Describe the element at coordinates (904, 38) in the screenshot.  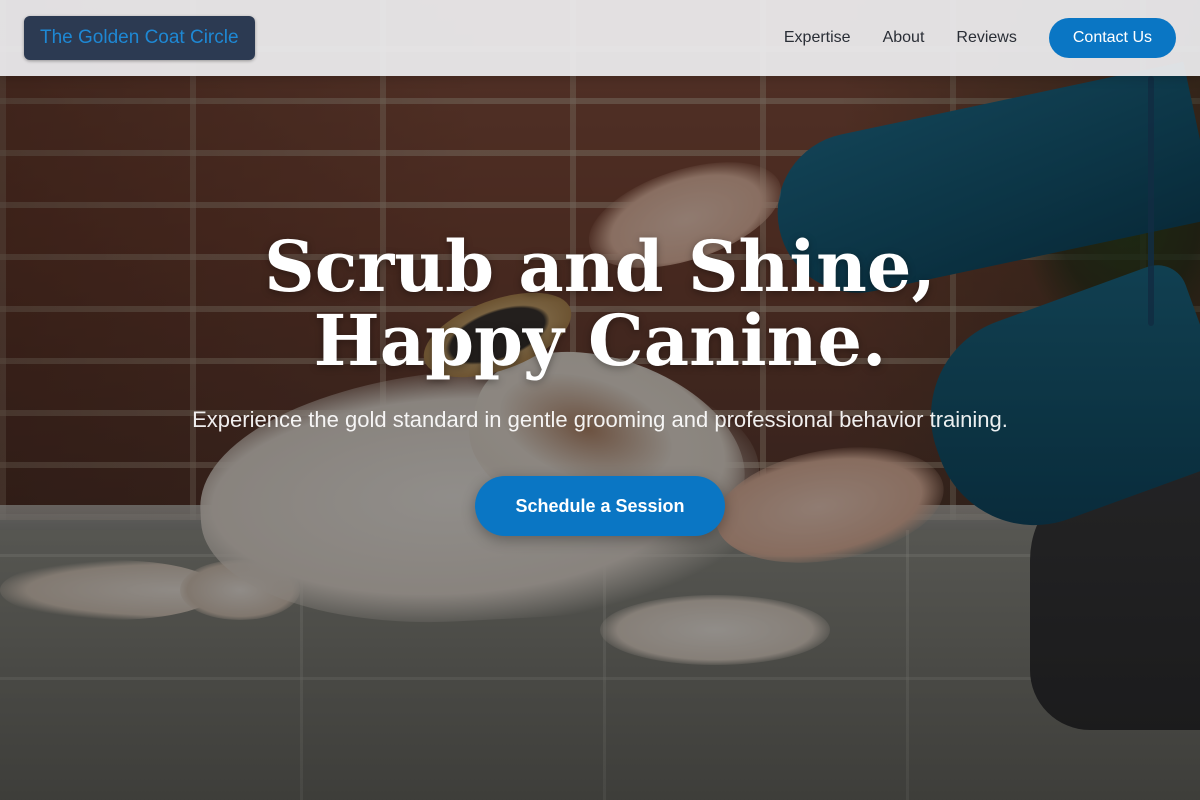
I see `nav-link-about: About` at that location.